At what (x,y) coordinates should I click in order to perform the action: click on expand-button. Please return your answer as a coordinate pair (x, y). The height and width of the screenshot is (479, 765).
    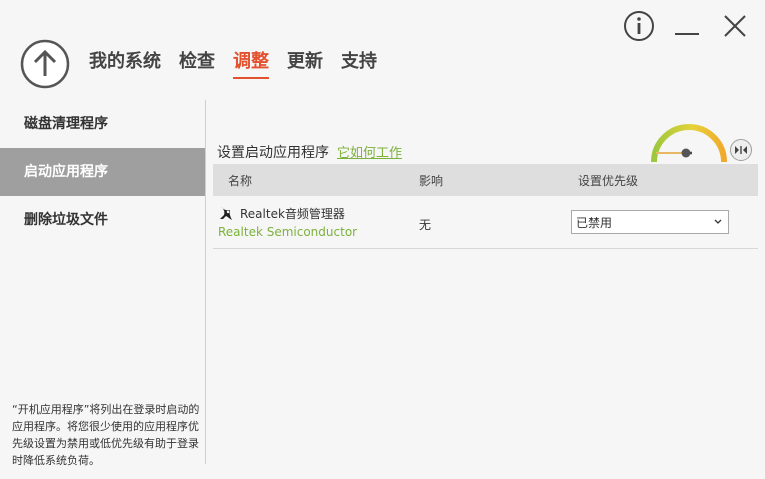
    Looking at the image, I should click on (741, 150).